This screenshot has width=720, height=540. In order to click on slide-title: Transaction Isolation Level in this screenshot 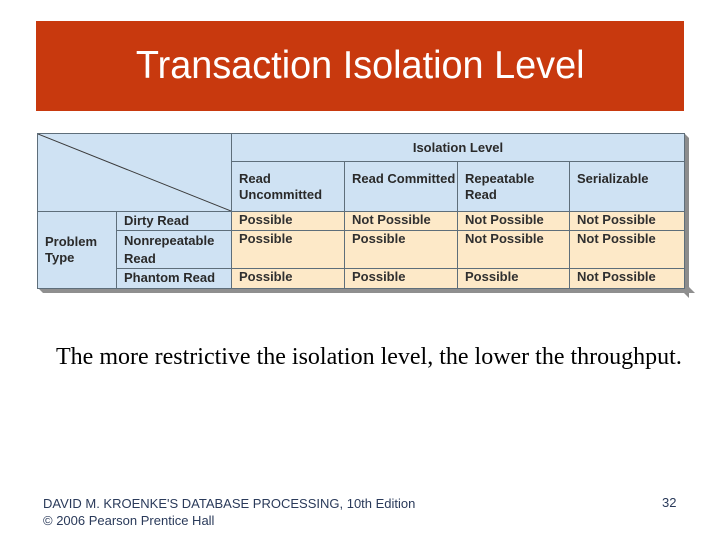, I will do `click(360, 65)`.